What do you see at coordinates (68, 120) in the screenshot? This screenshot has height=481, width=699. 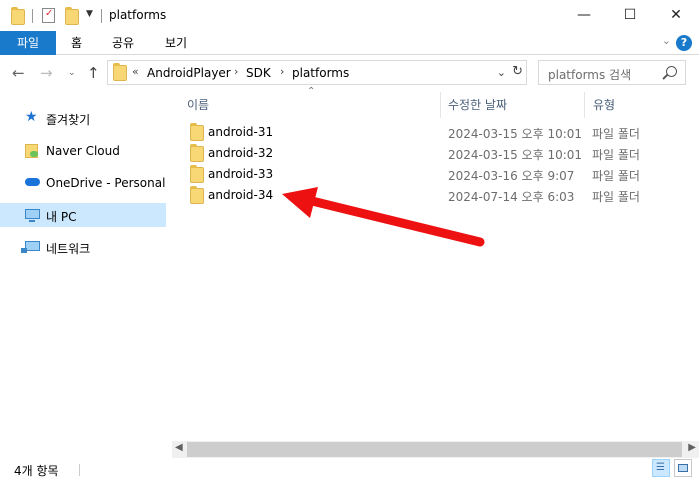 I see `nav-item-label: 즐겨찾기` at bounding box center [68, 120].